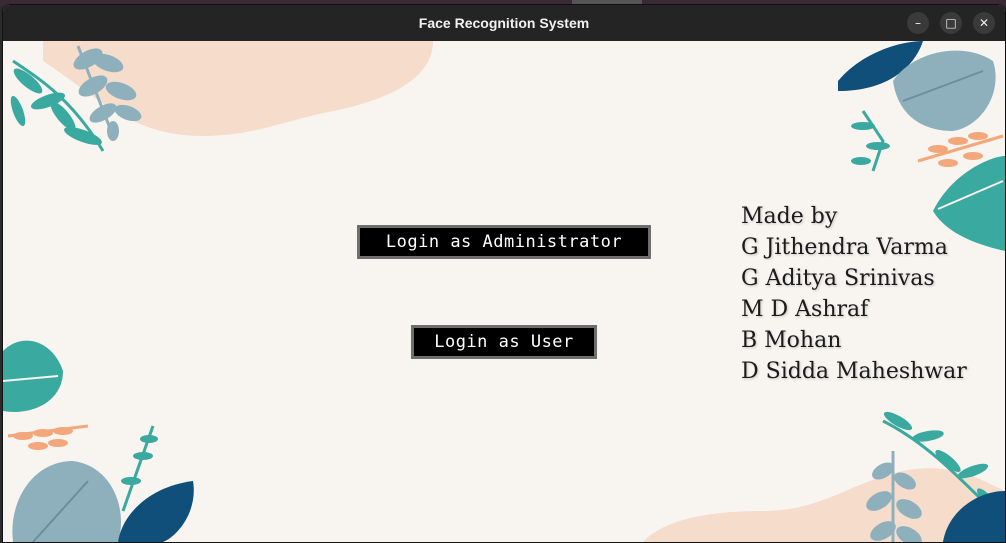  I want to click on window-title: Face Recognition System, so click(504, 23).